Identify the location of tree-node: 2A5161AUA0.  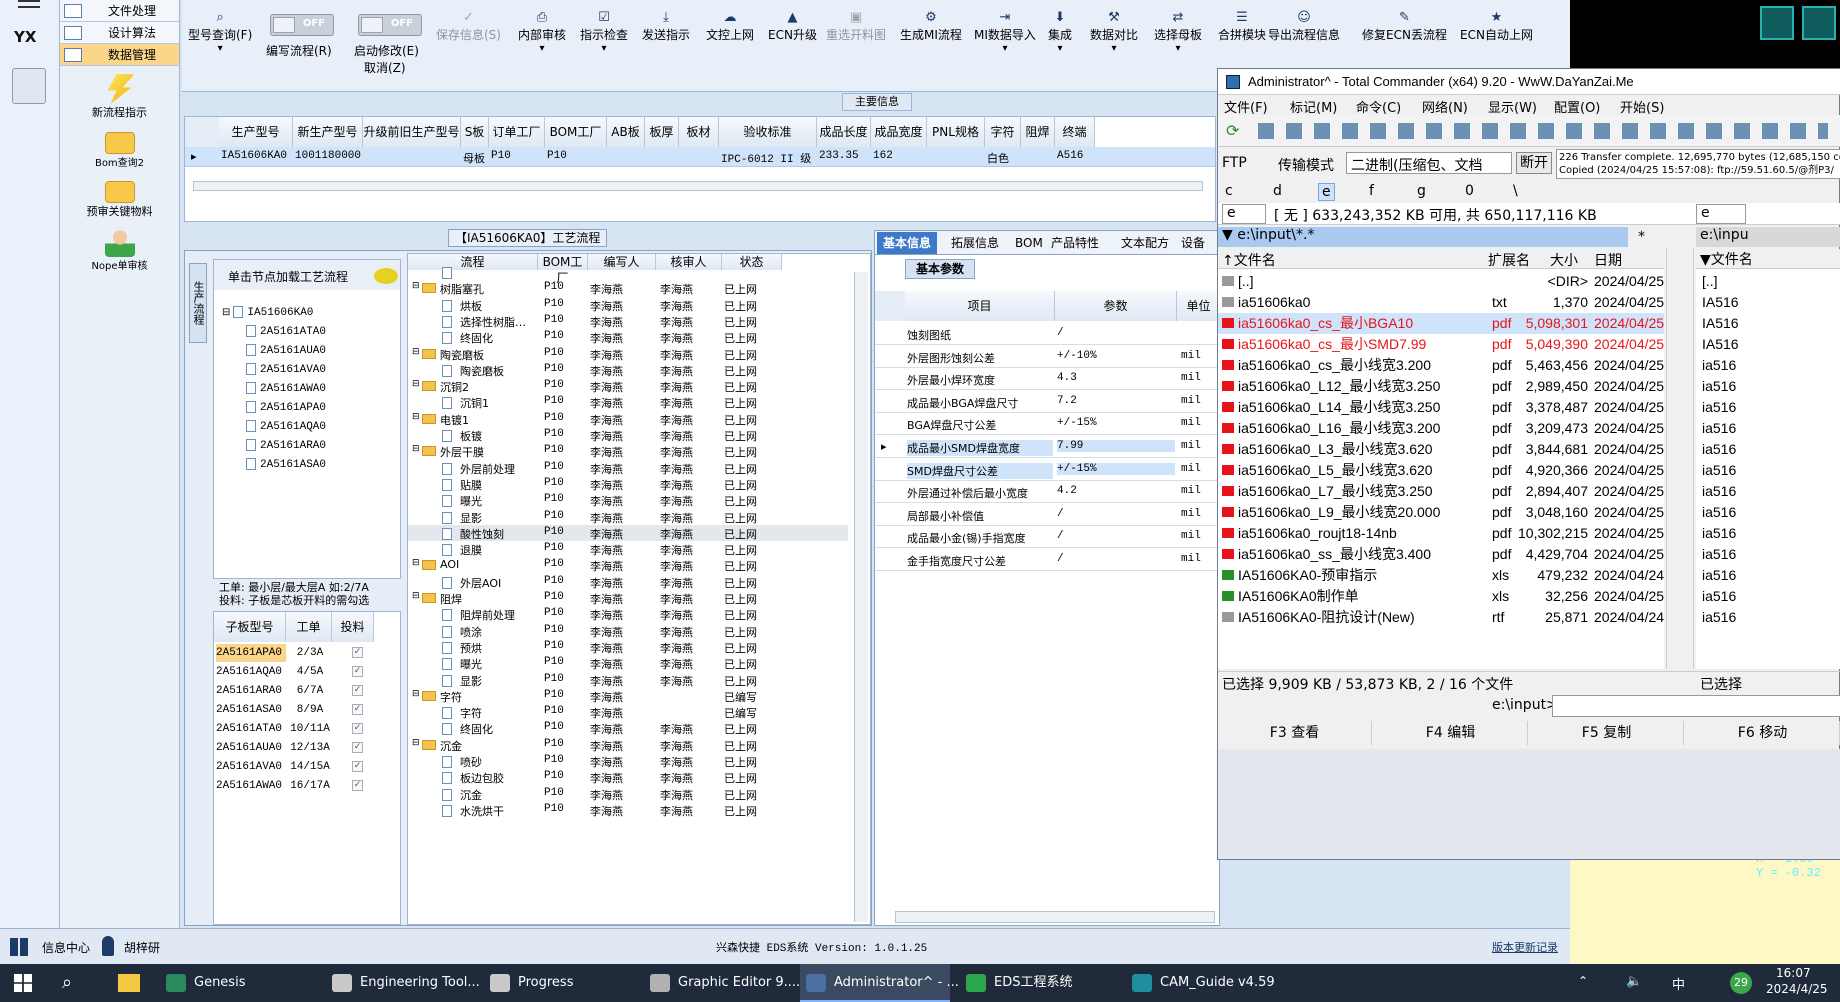
(310, 349).